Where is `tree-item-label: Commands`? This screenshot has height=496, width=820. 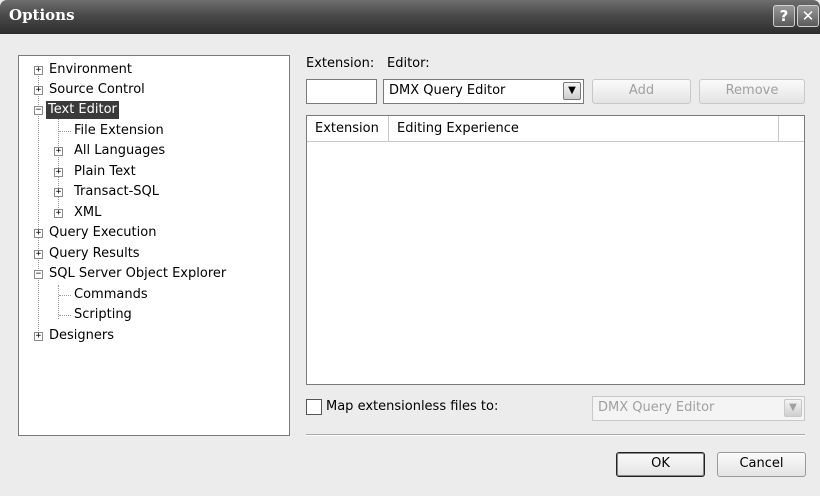
tree-item-label: Commands is located at coordinates (111, 294).